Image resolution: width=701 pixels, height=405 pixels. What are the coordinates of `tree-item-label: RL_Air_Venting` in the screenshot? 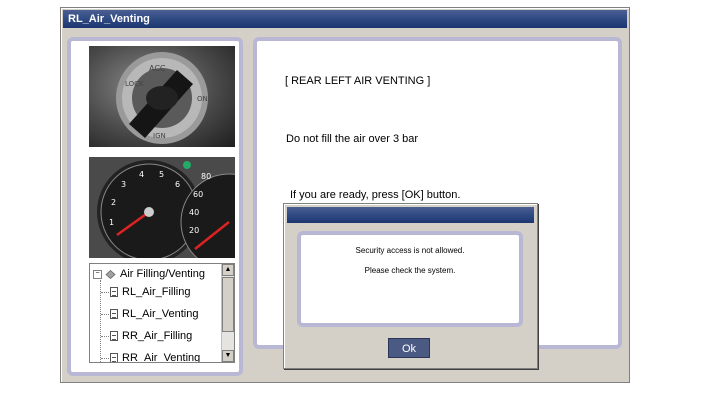 It's located at (160, 314).